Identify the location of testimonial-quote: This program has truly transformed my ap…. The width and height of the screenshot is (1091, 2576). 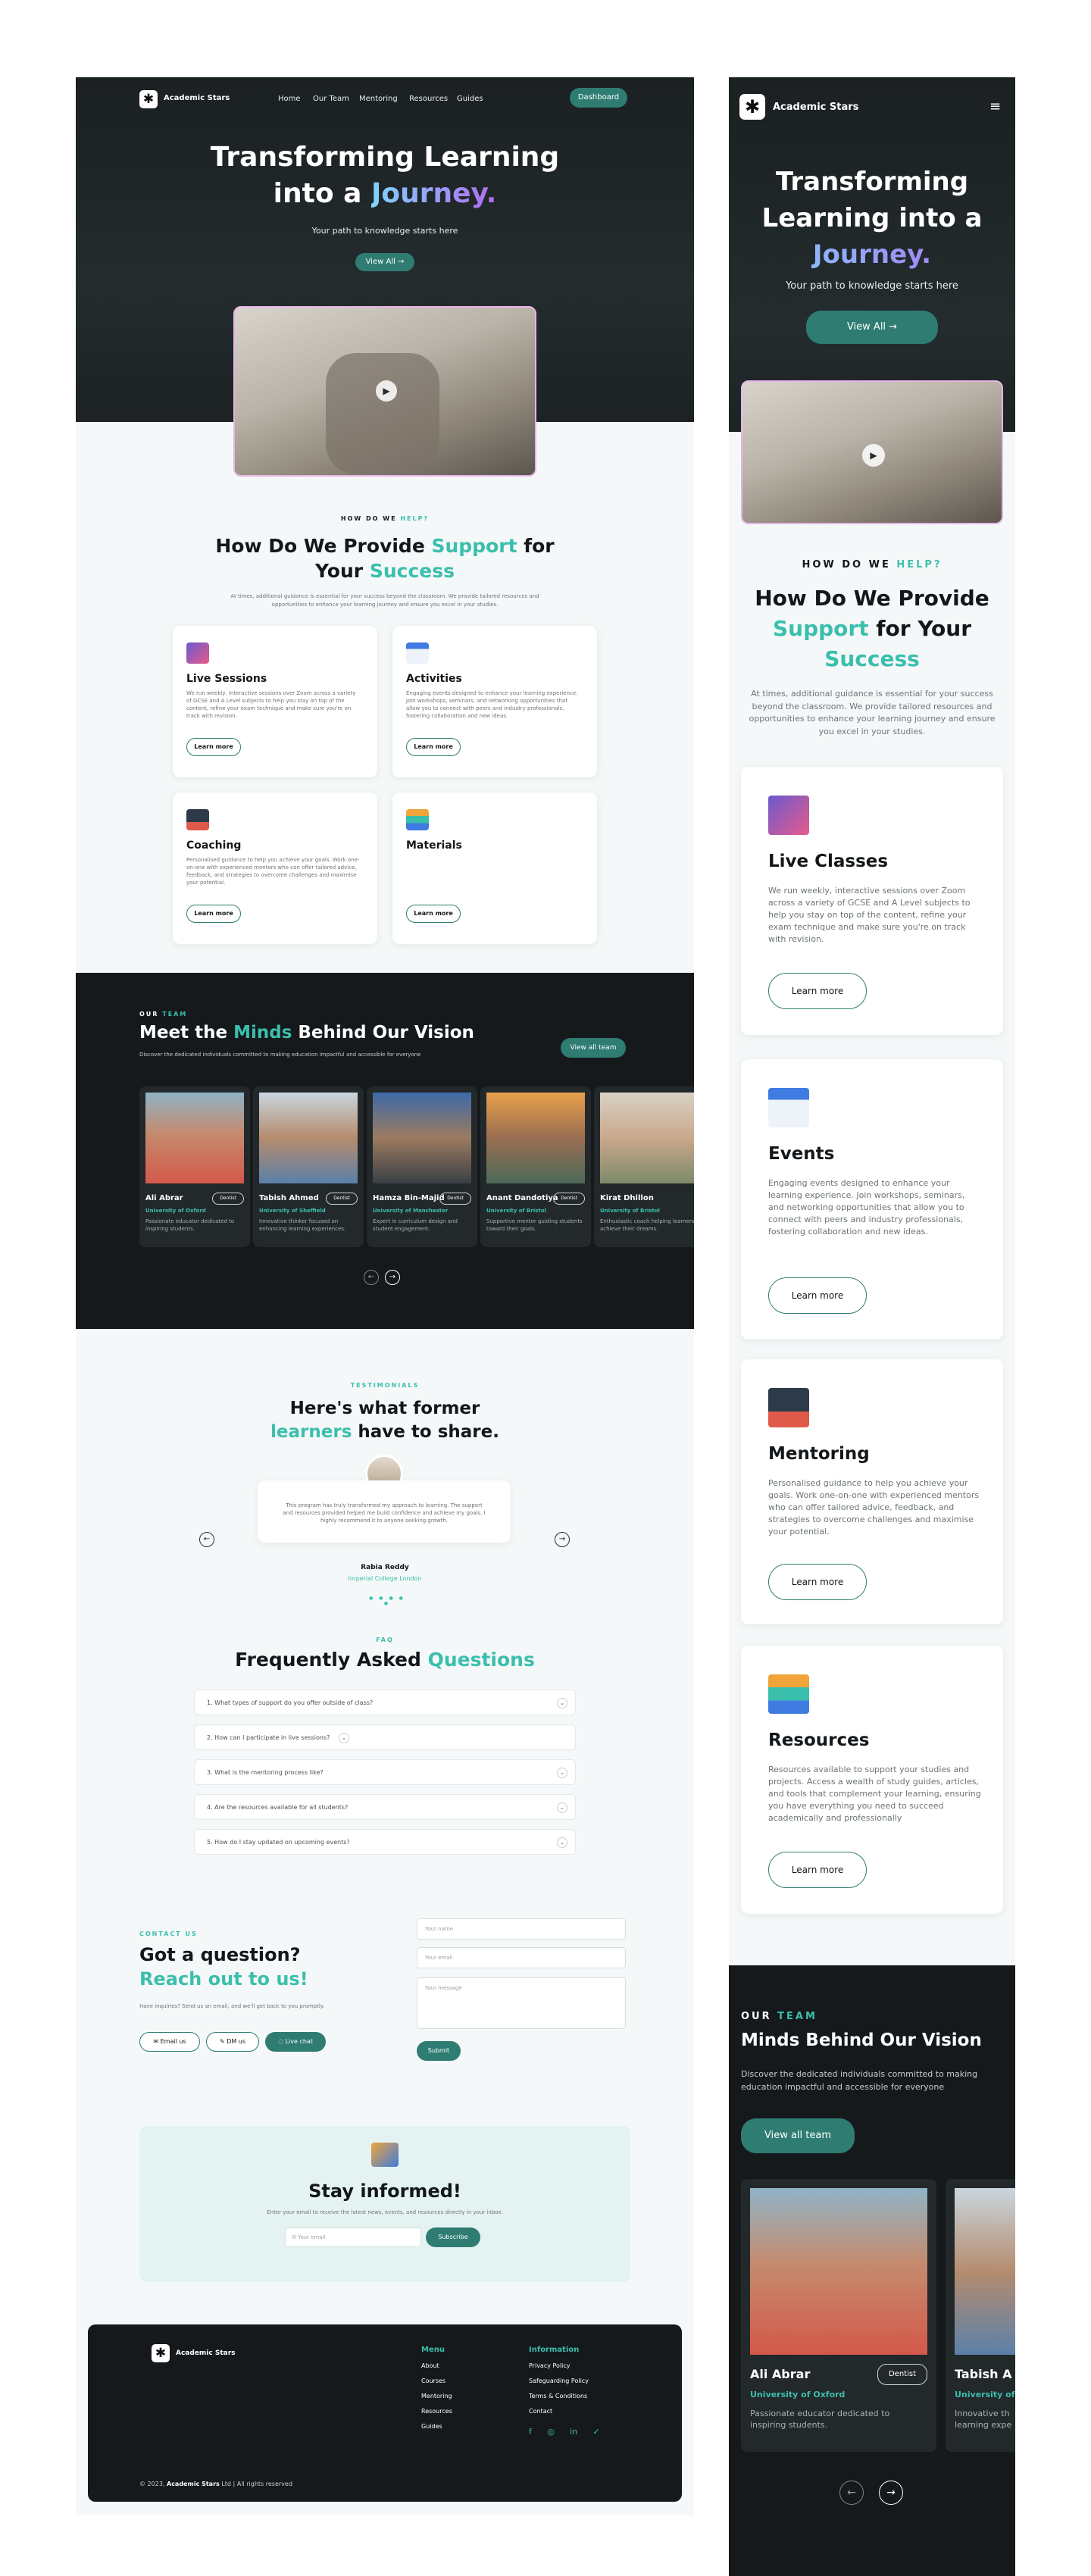
(384, 1513).